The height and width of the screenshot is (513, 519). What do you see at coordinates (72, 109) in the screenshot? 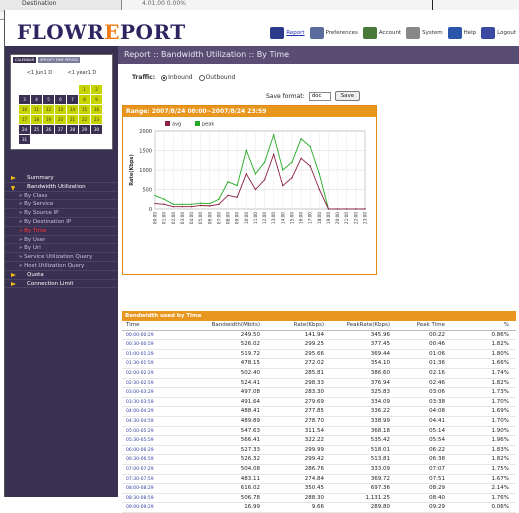
I see `calendar-day: 14` at bounding box center [72, 109].